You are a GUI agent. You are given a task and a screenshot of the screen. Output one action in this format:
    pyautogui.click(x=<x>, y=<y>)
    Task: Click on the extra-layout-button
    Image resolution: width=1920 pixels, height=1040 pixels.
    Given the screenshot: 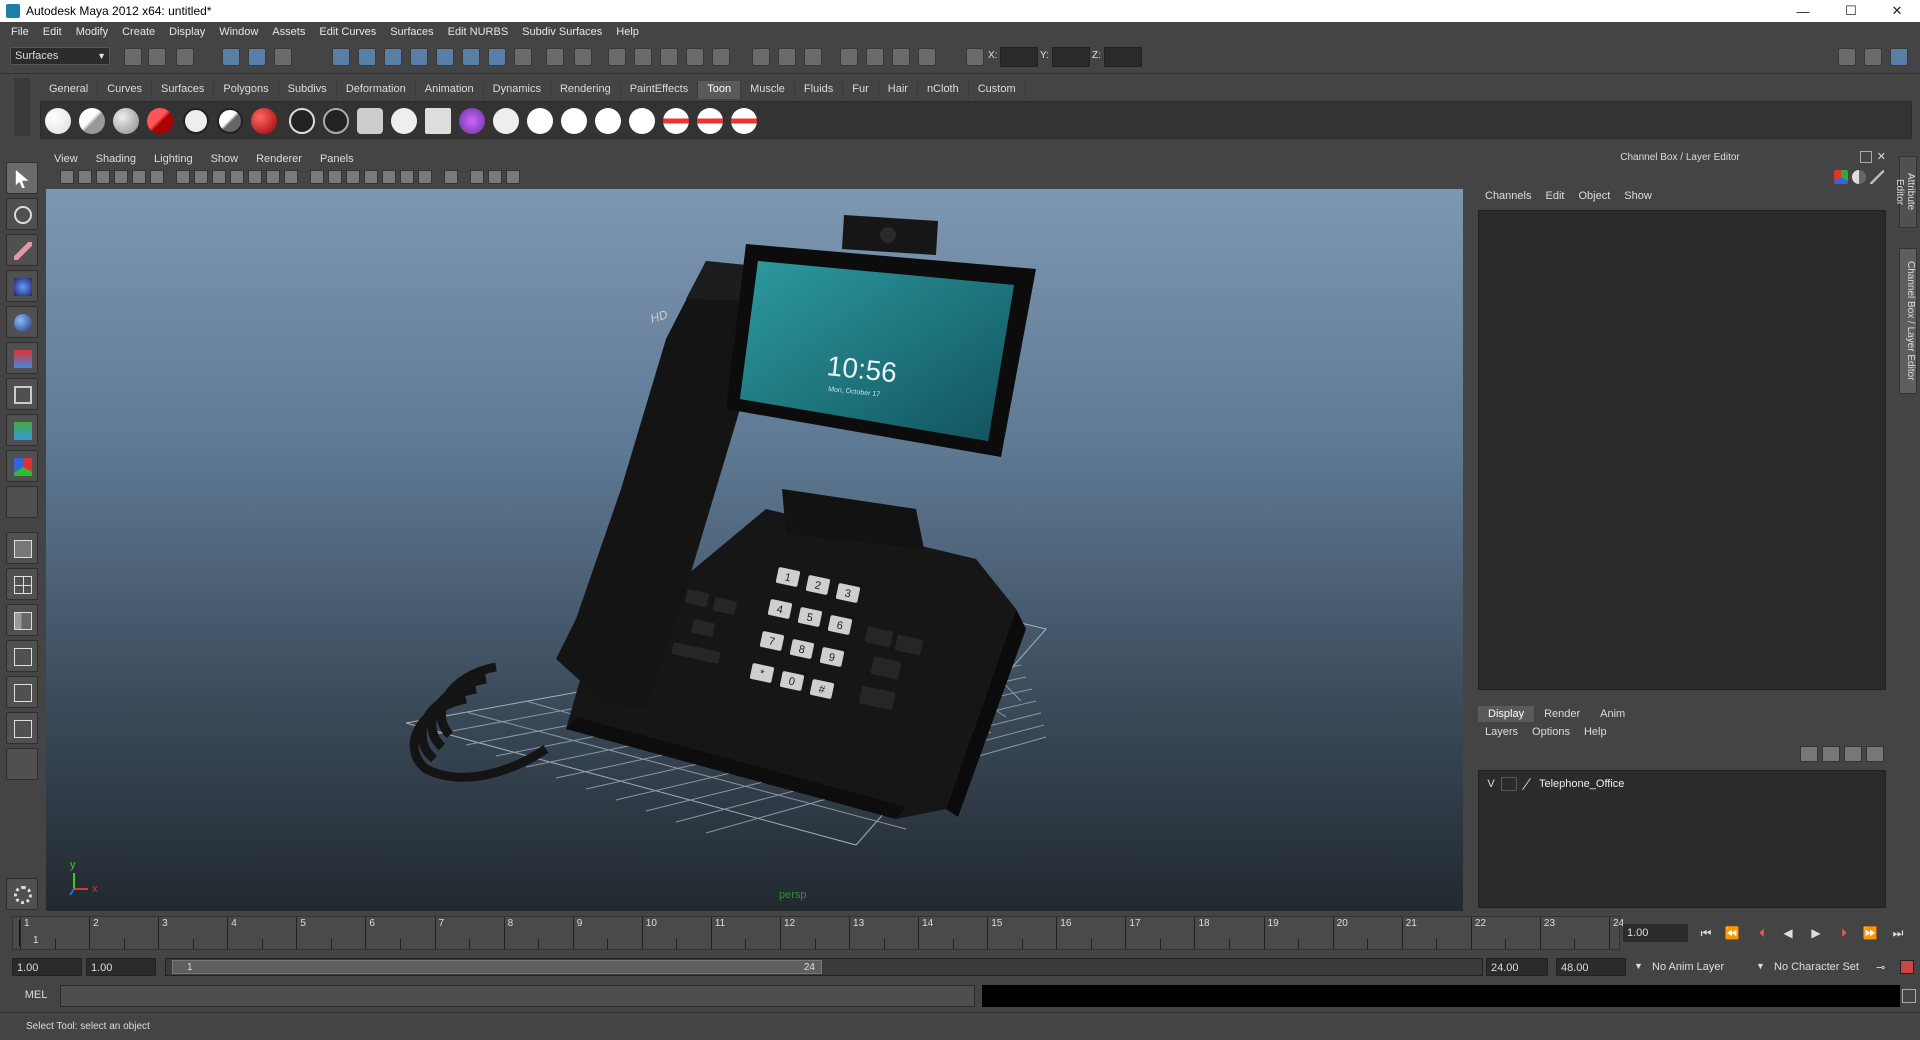 What is the action you would take?
    pyautogui.click(x=22, y=764)
    